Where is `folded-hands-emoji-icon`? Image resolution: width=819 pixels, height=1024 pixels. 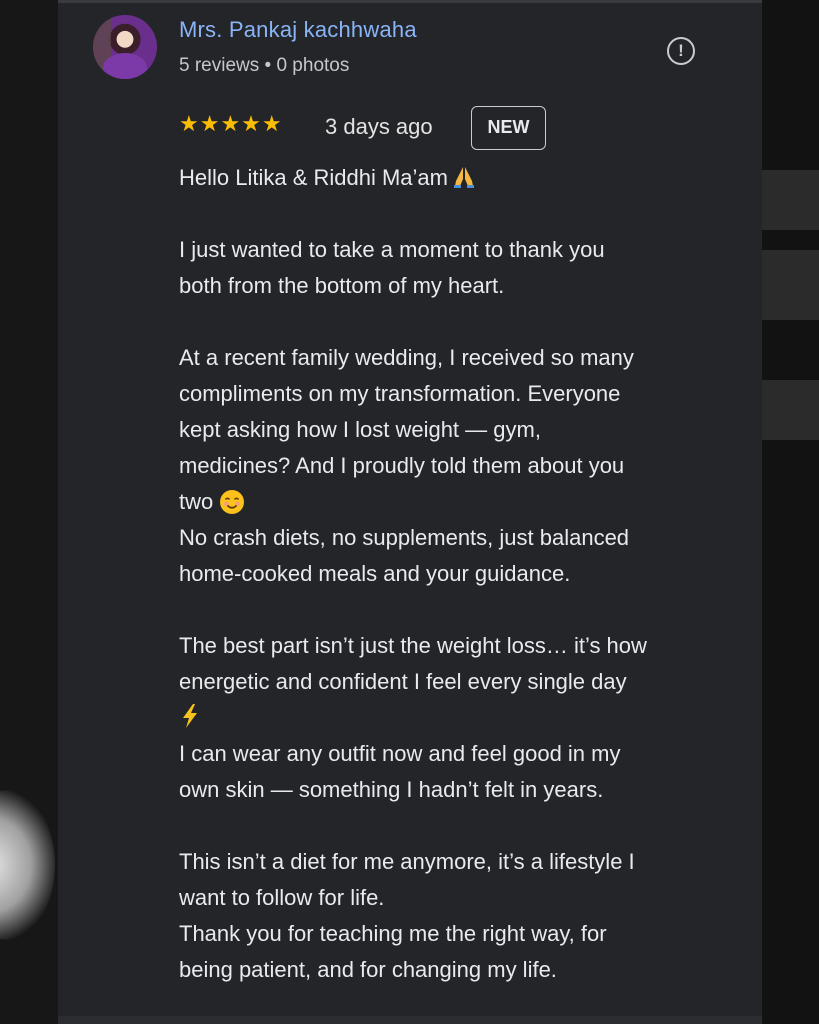
folded-hands-emoji-icon is located at coordinates (464, 177).